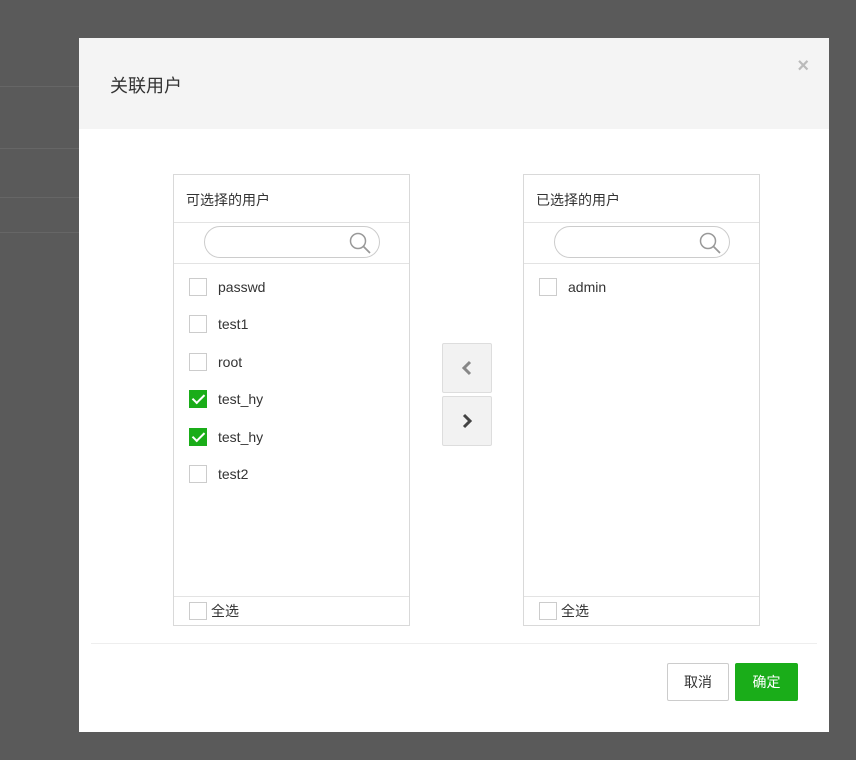 The image size is (856, 760). What do you see at coordinates (230, 361) in the screenshot?
I see `user-label: root` at bounding box center [230, 361].